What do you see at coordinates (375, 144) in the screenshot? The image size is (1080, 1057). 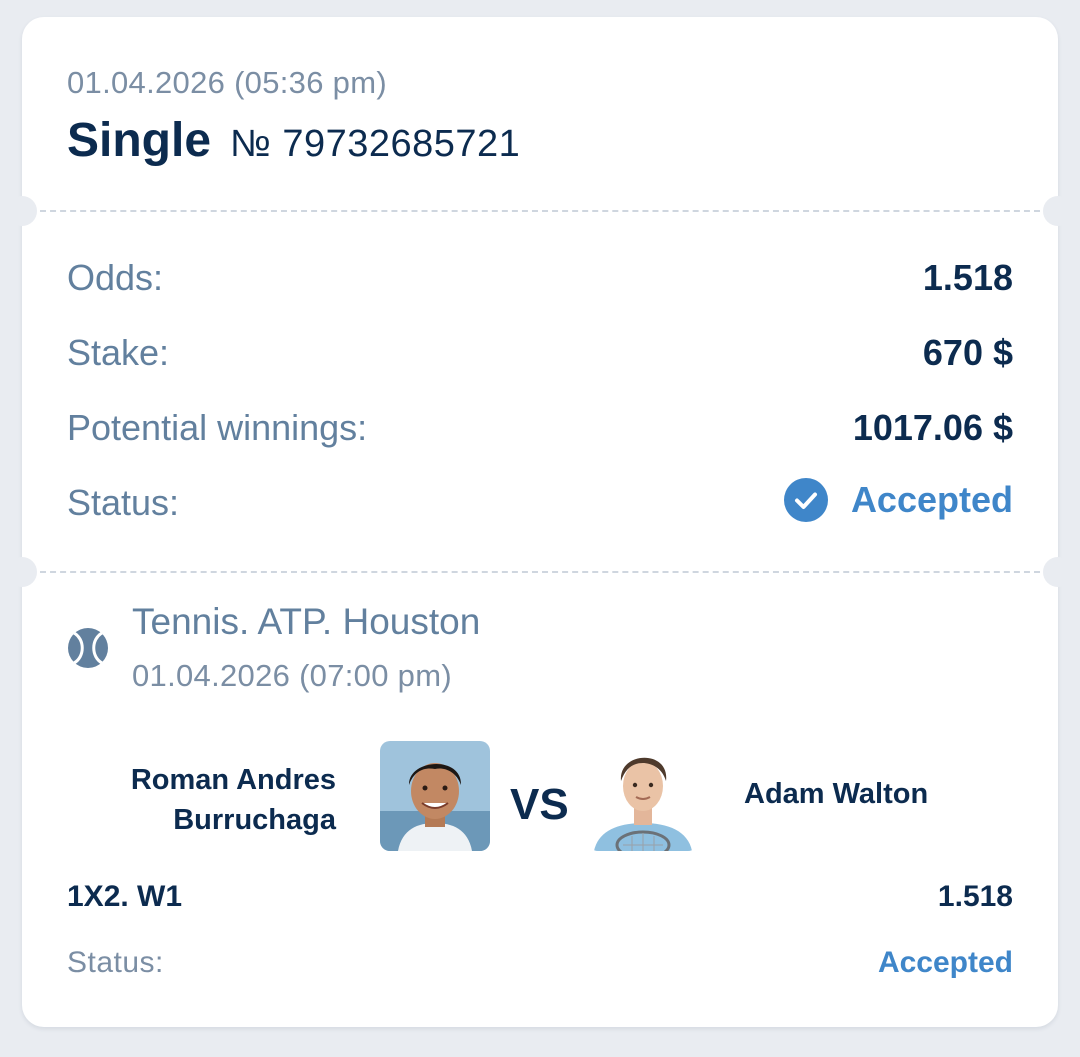 I see `bet-number: № 79732685721` at bounding box center [375, 144].